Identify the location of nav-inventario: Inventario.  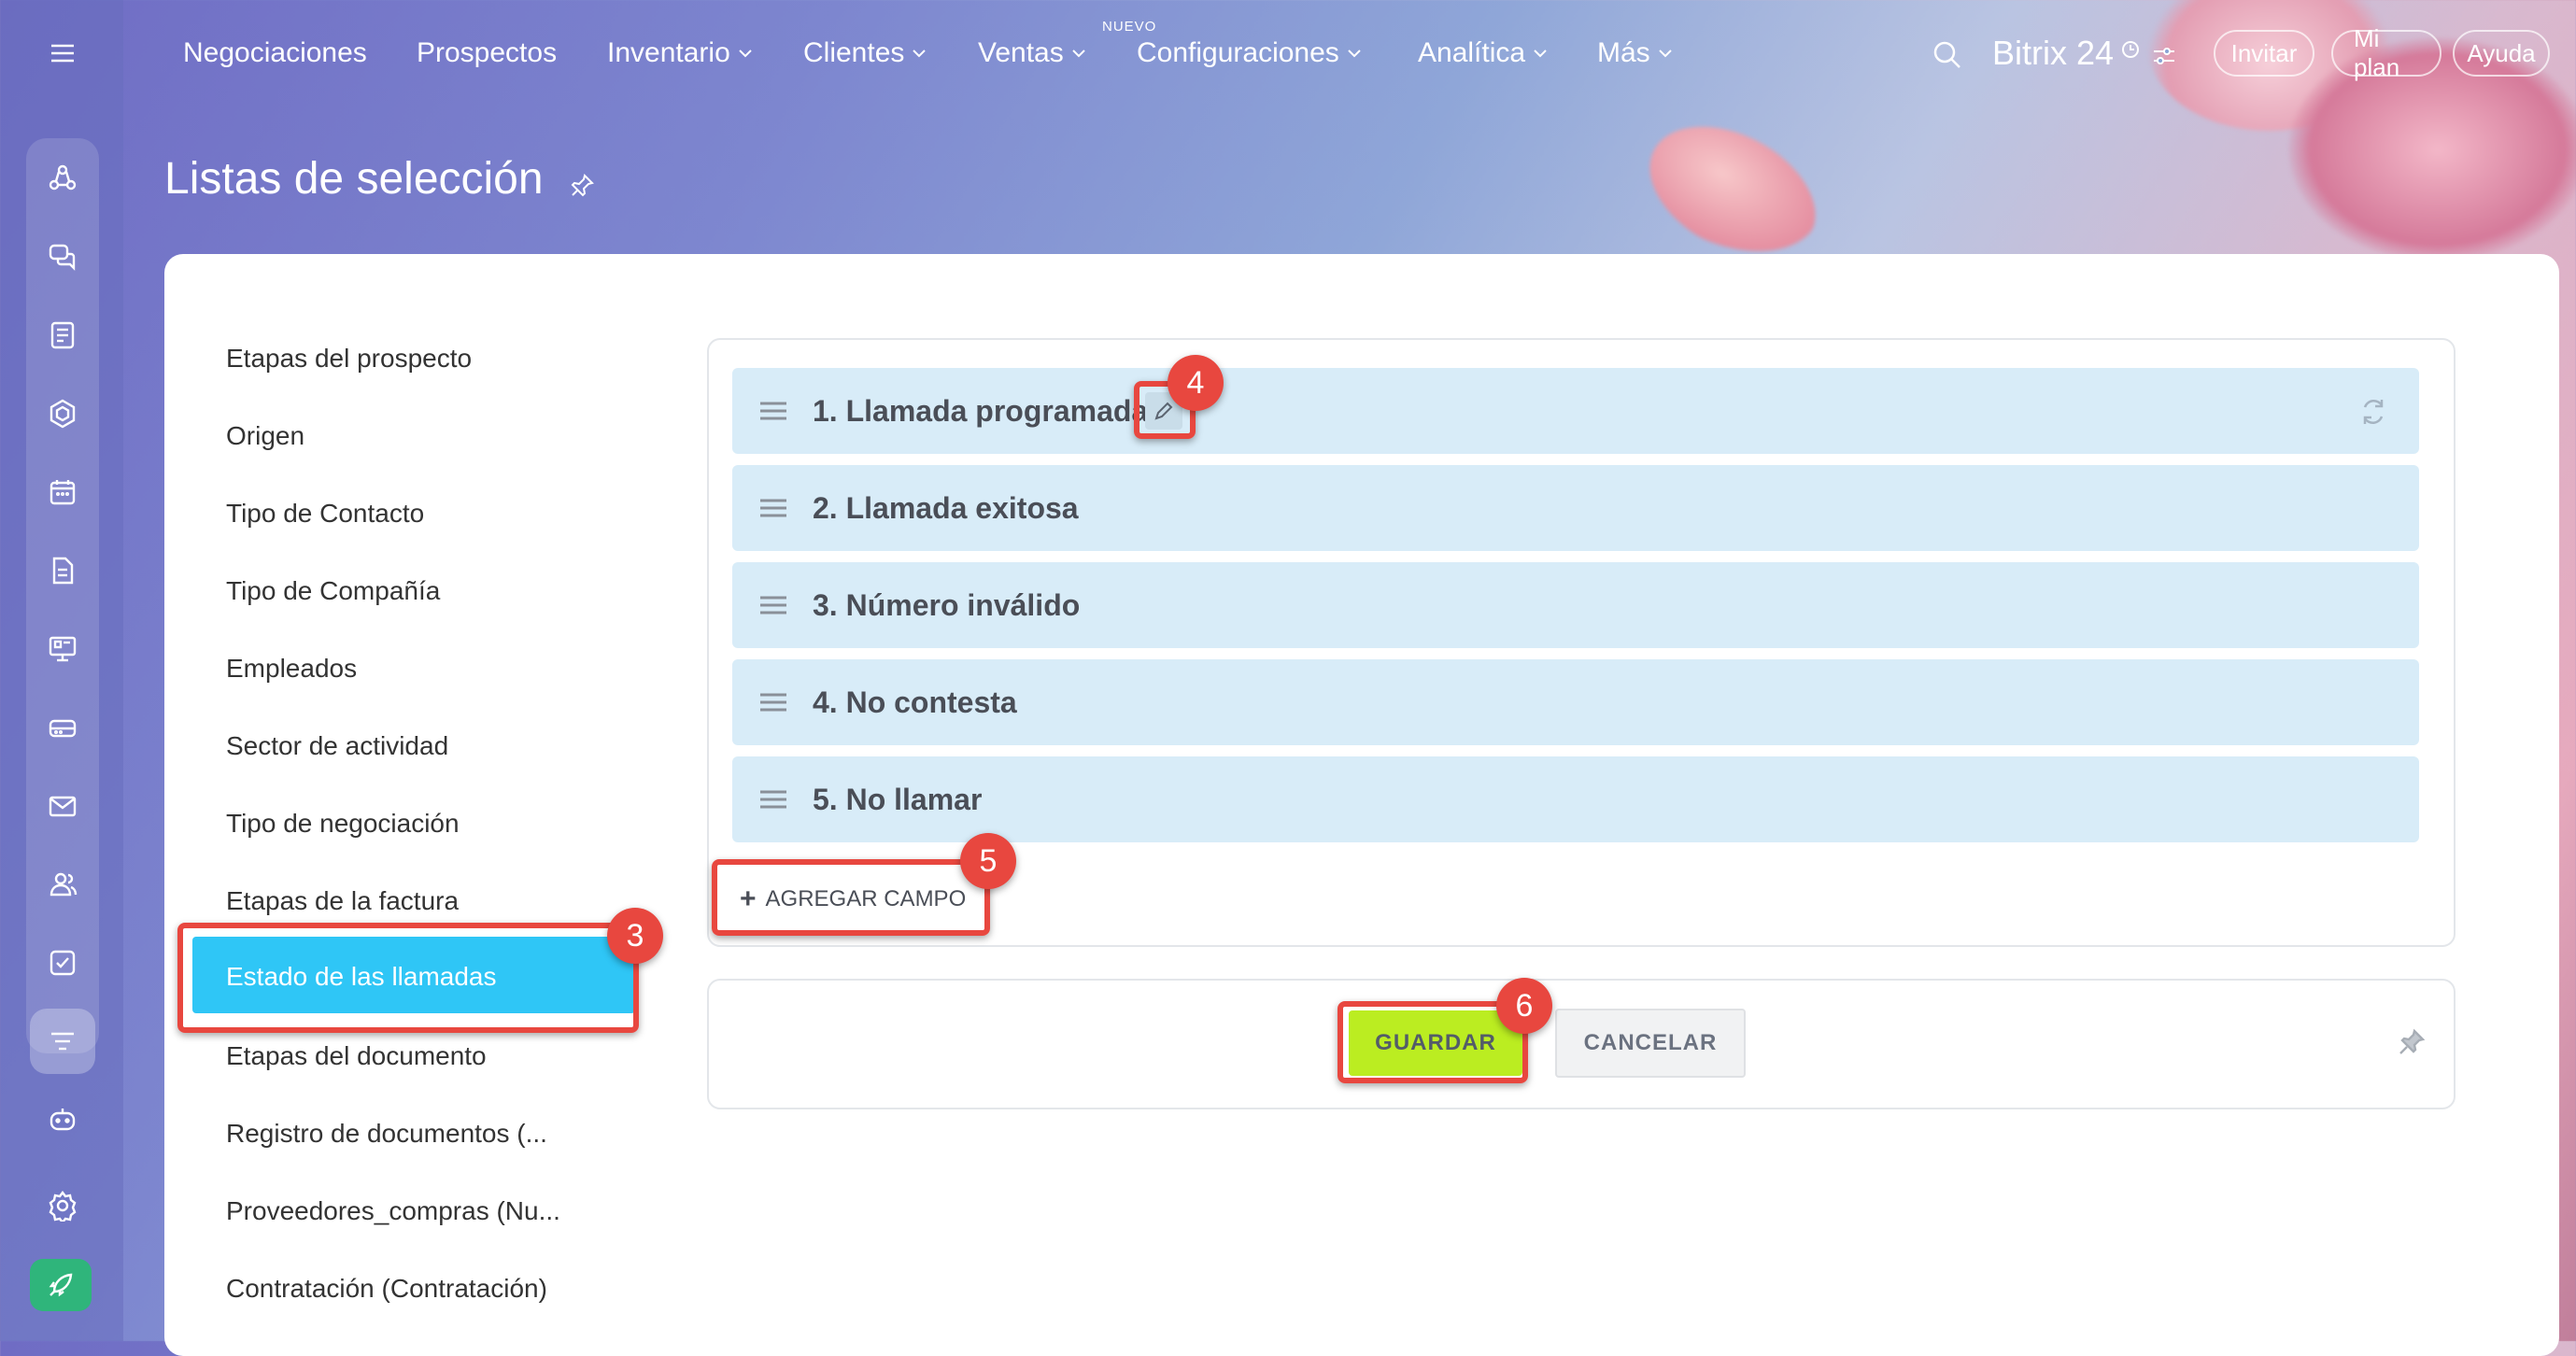
(680, 53).